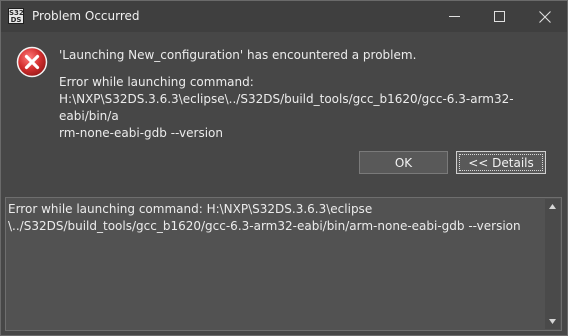  What do you see at coordinates (16, 16) in the screenshot?
I see `app-icon: S32 DS` at bounding box center [16, 16].